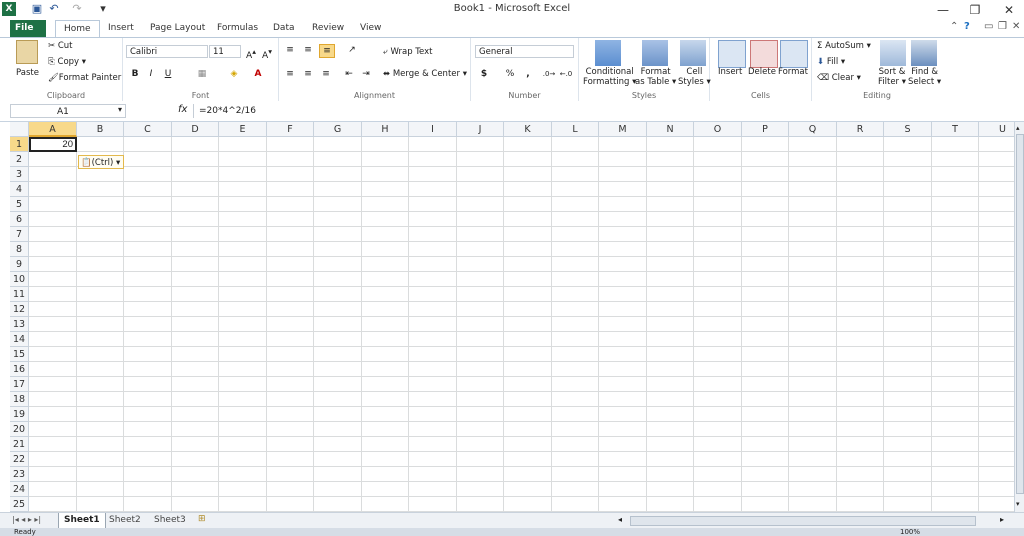  Describe the element at coordinates (1016, 26) in the screenshot. I see `workbook-close-icon: ✕` at that location.